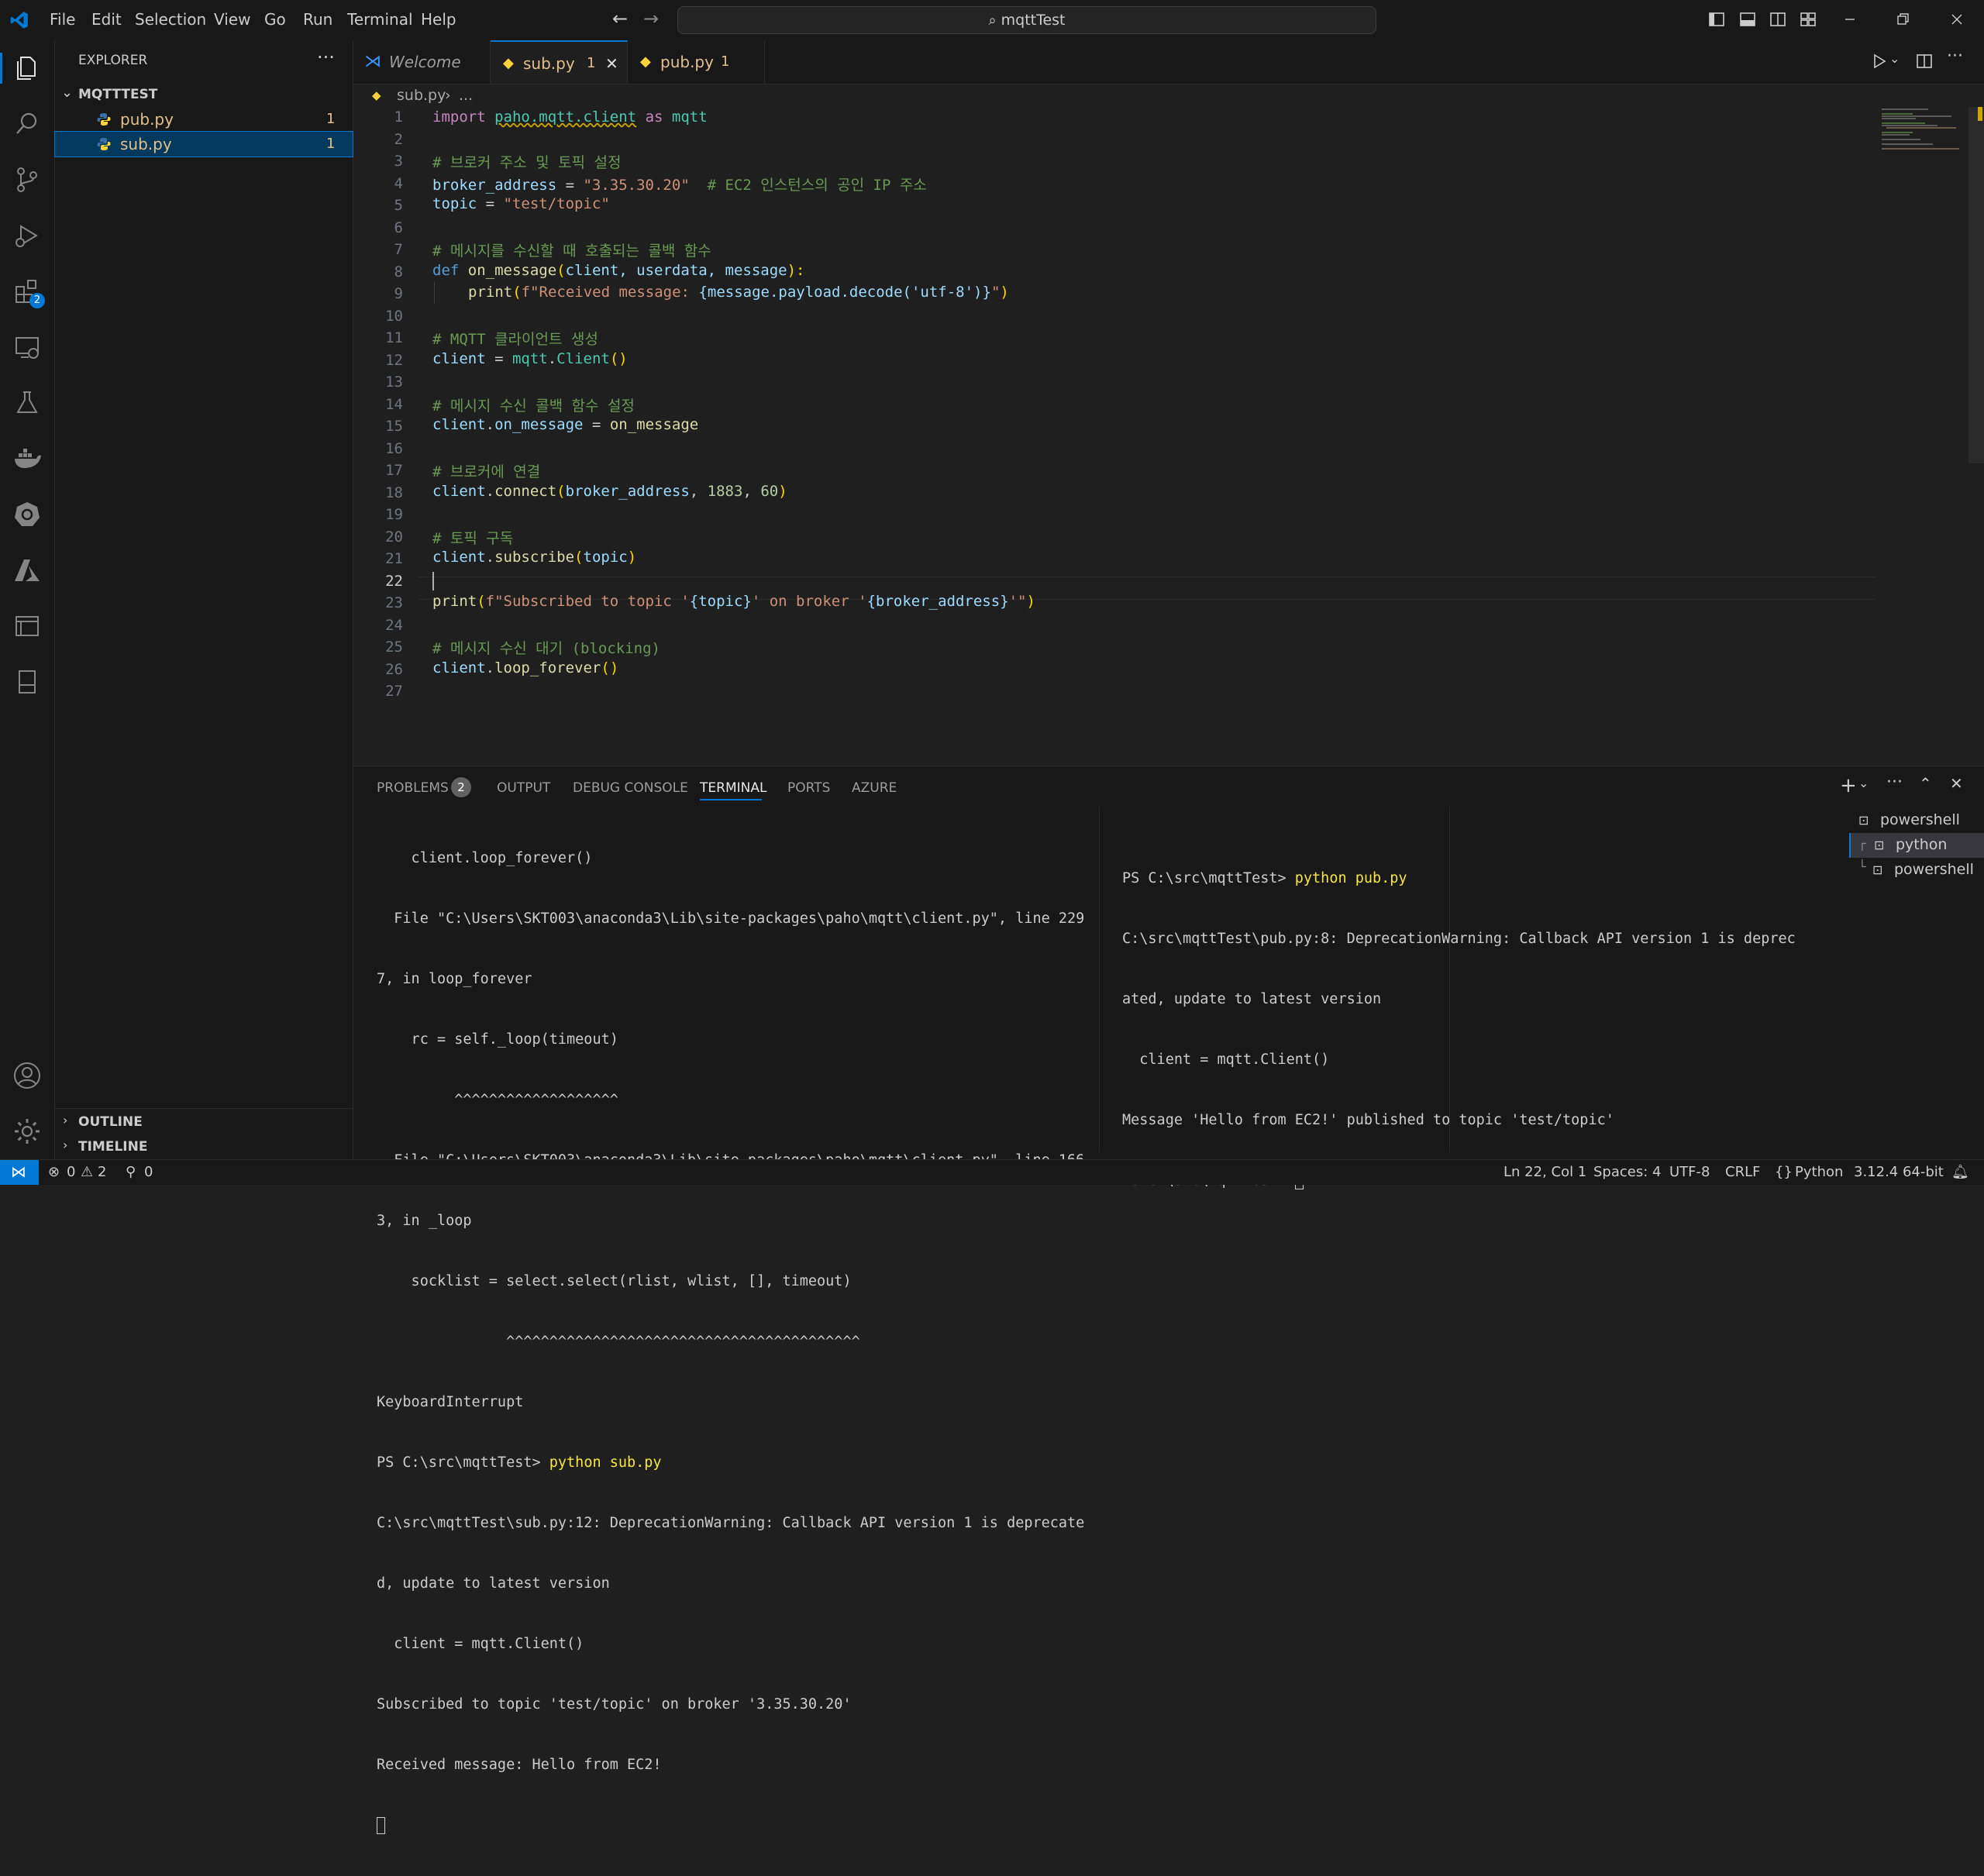 The width and height of the screenshot is (1984, 1876). What do you see at coordinates (1849, 19) in the screenshot?
I see `minimize-icon` at bounding box center [1849, 19].